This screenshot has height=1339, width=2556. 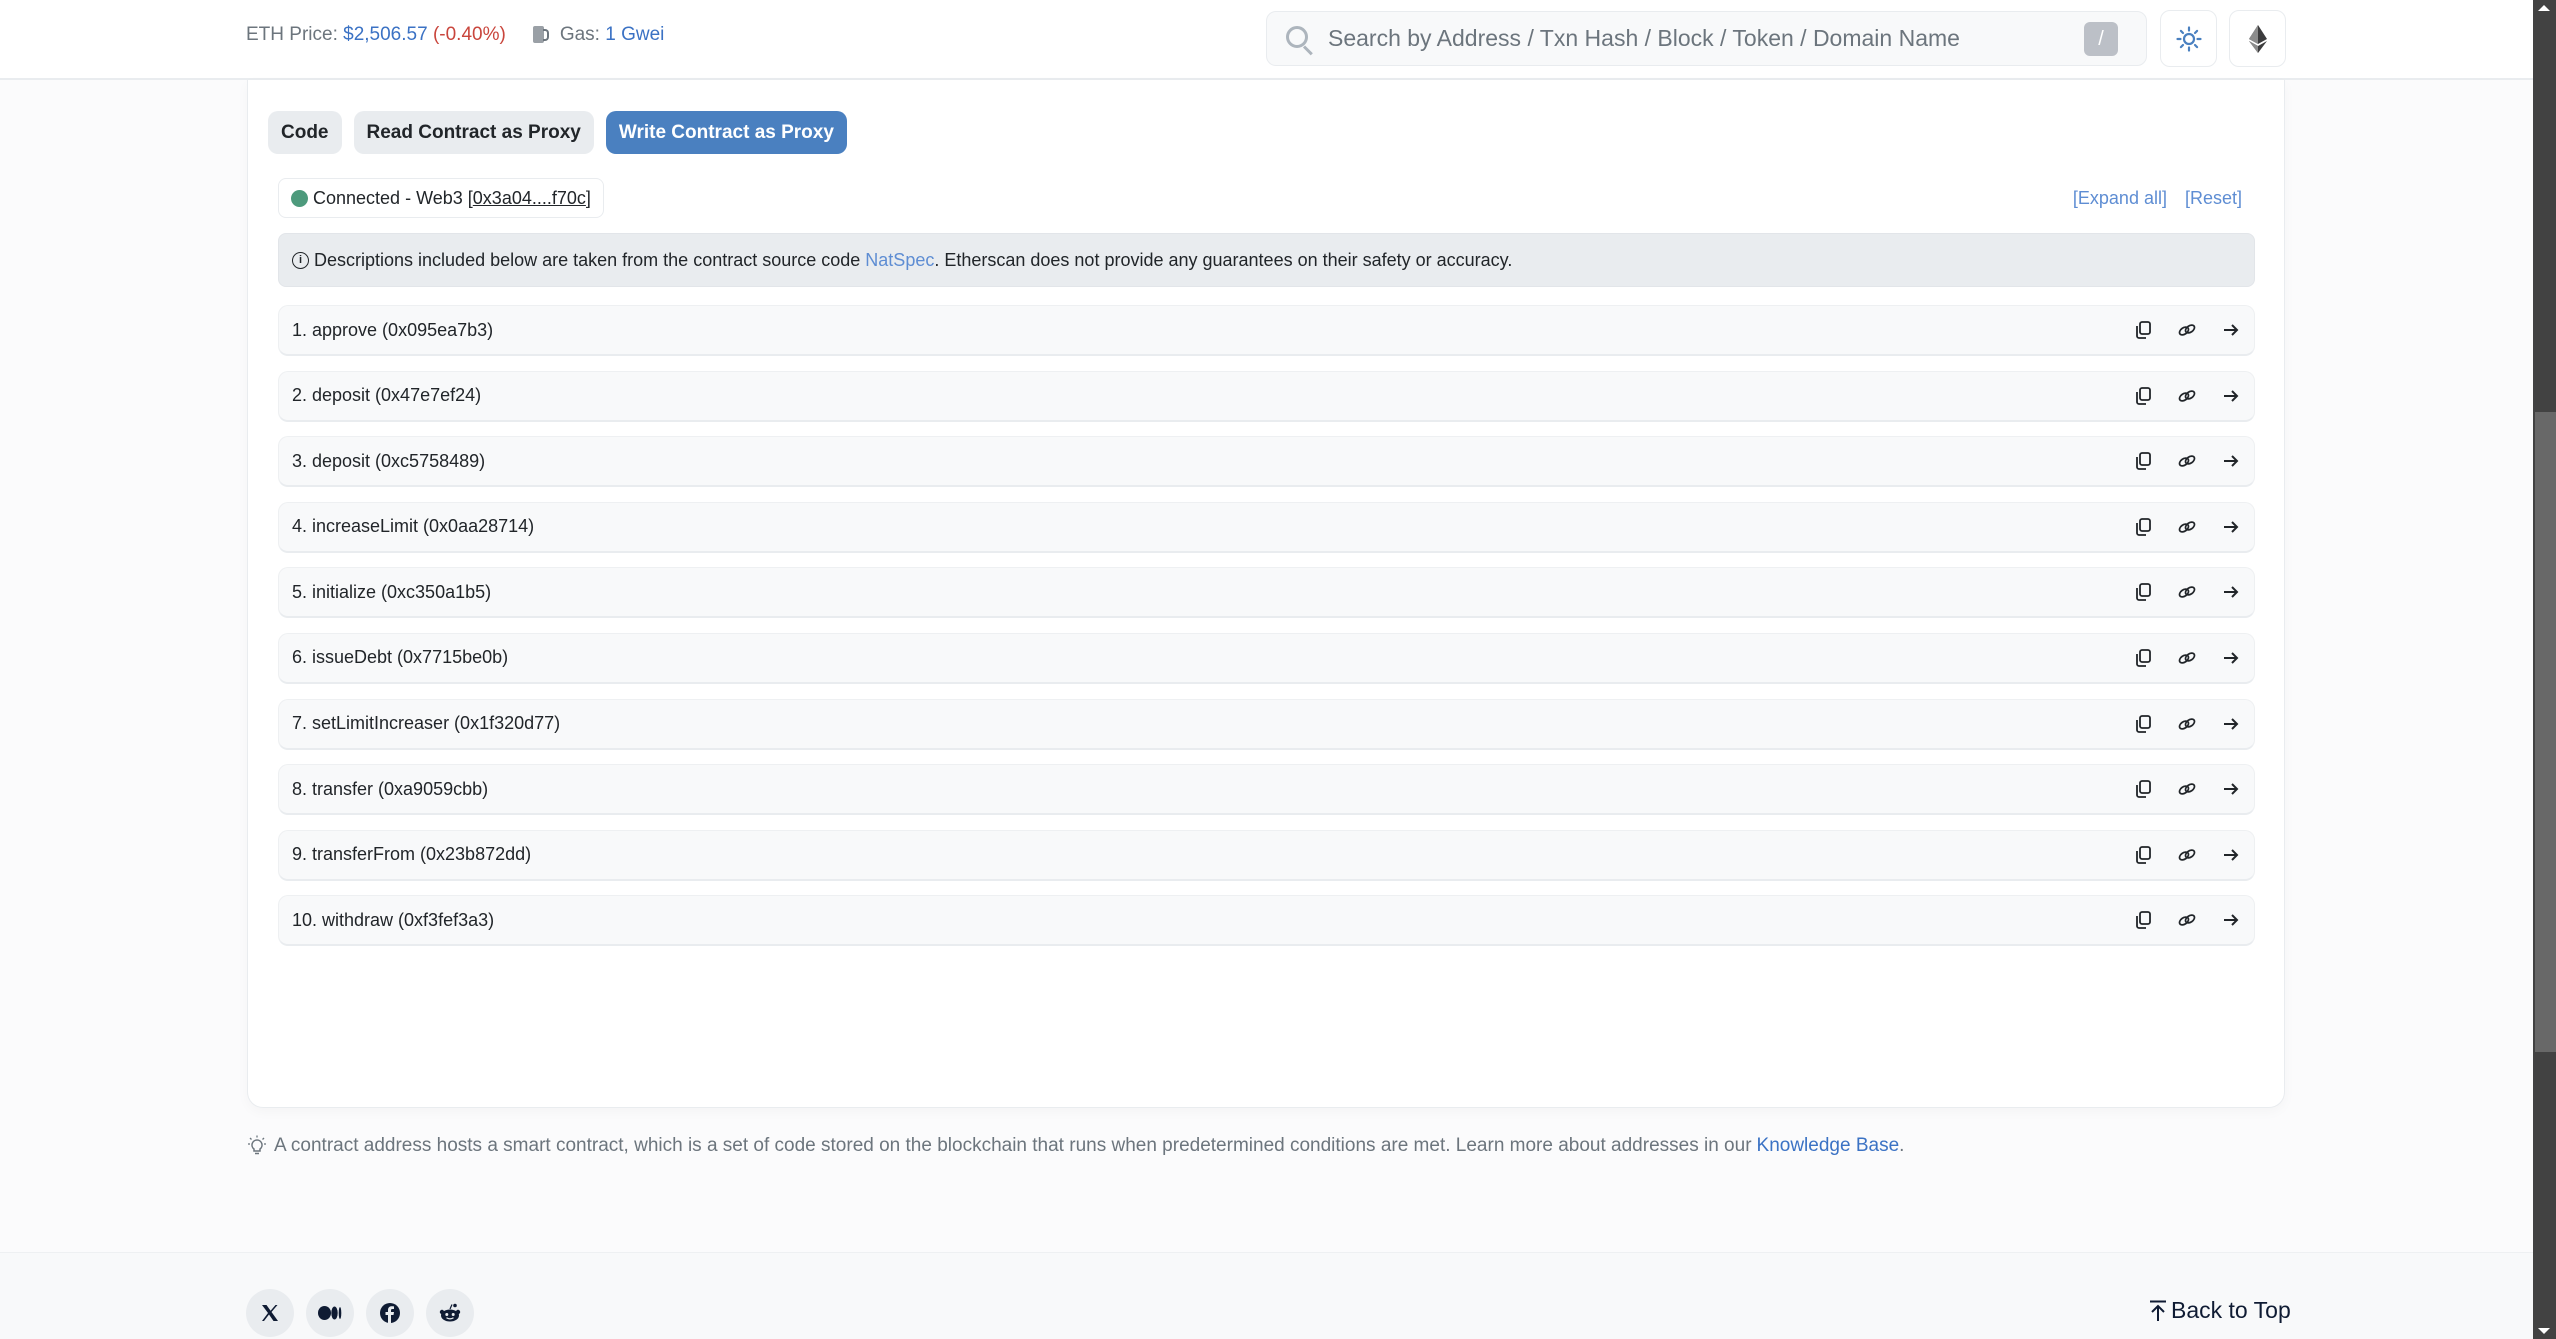 What do you see at coordinates (2213, 198) in the screenshot?
I see `reset-link: [Reset]` at bounding box center [2213, 198].